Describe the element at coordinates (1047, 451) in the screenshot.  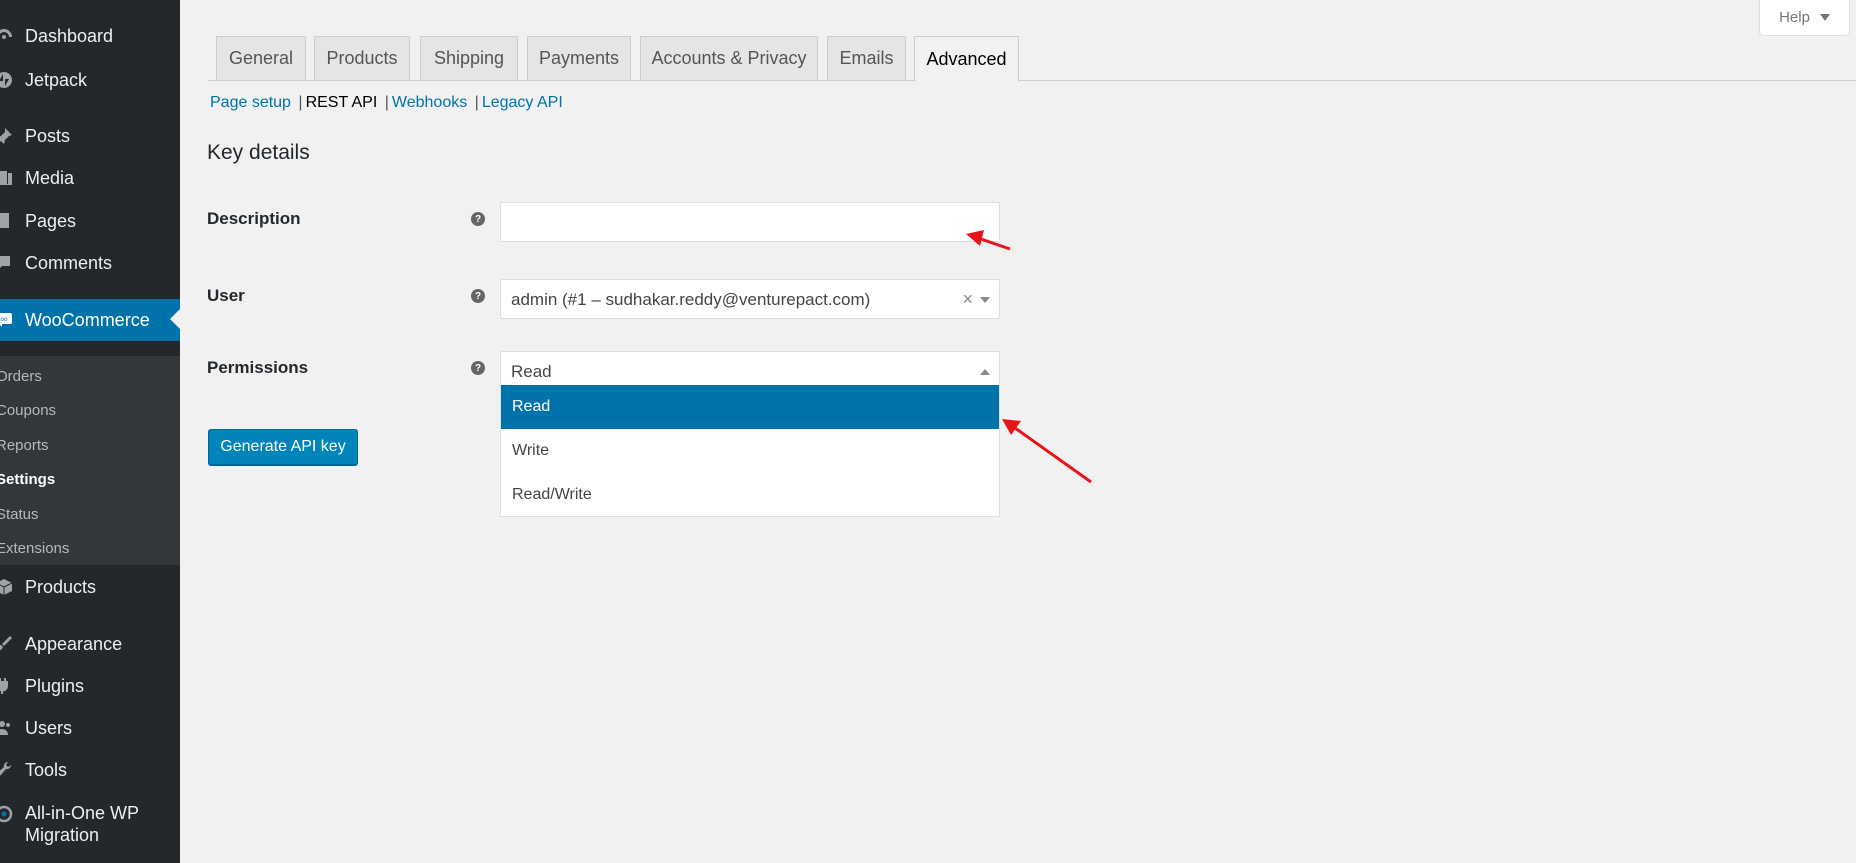
I see `annotation-arrow` at that location.